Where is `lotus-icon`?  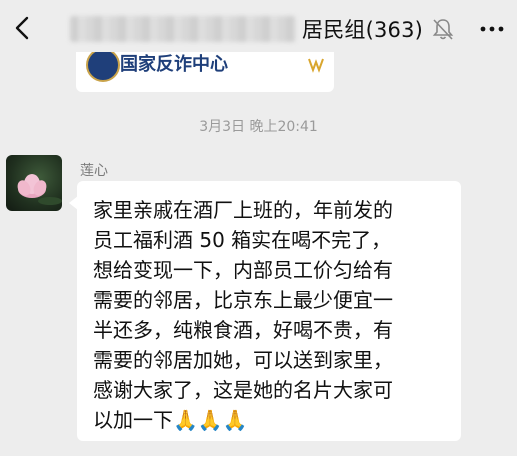
lotus-icon is located at coordinates (39, 189).